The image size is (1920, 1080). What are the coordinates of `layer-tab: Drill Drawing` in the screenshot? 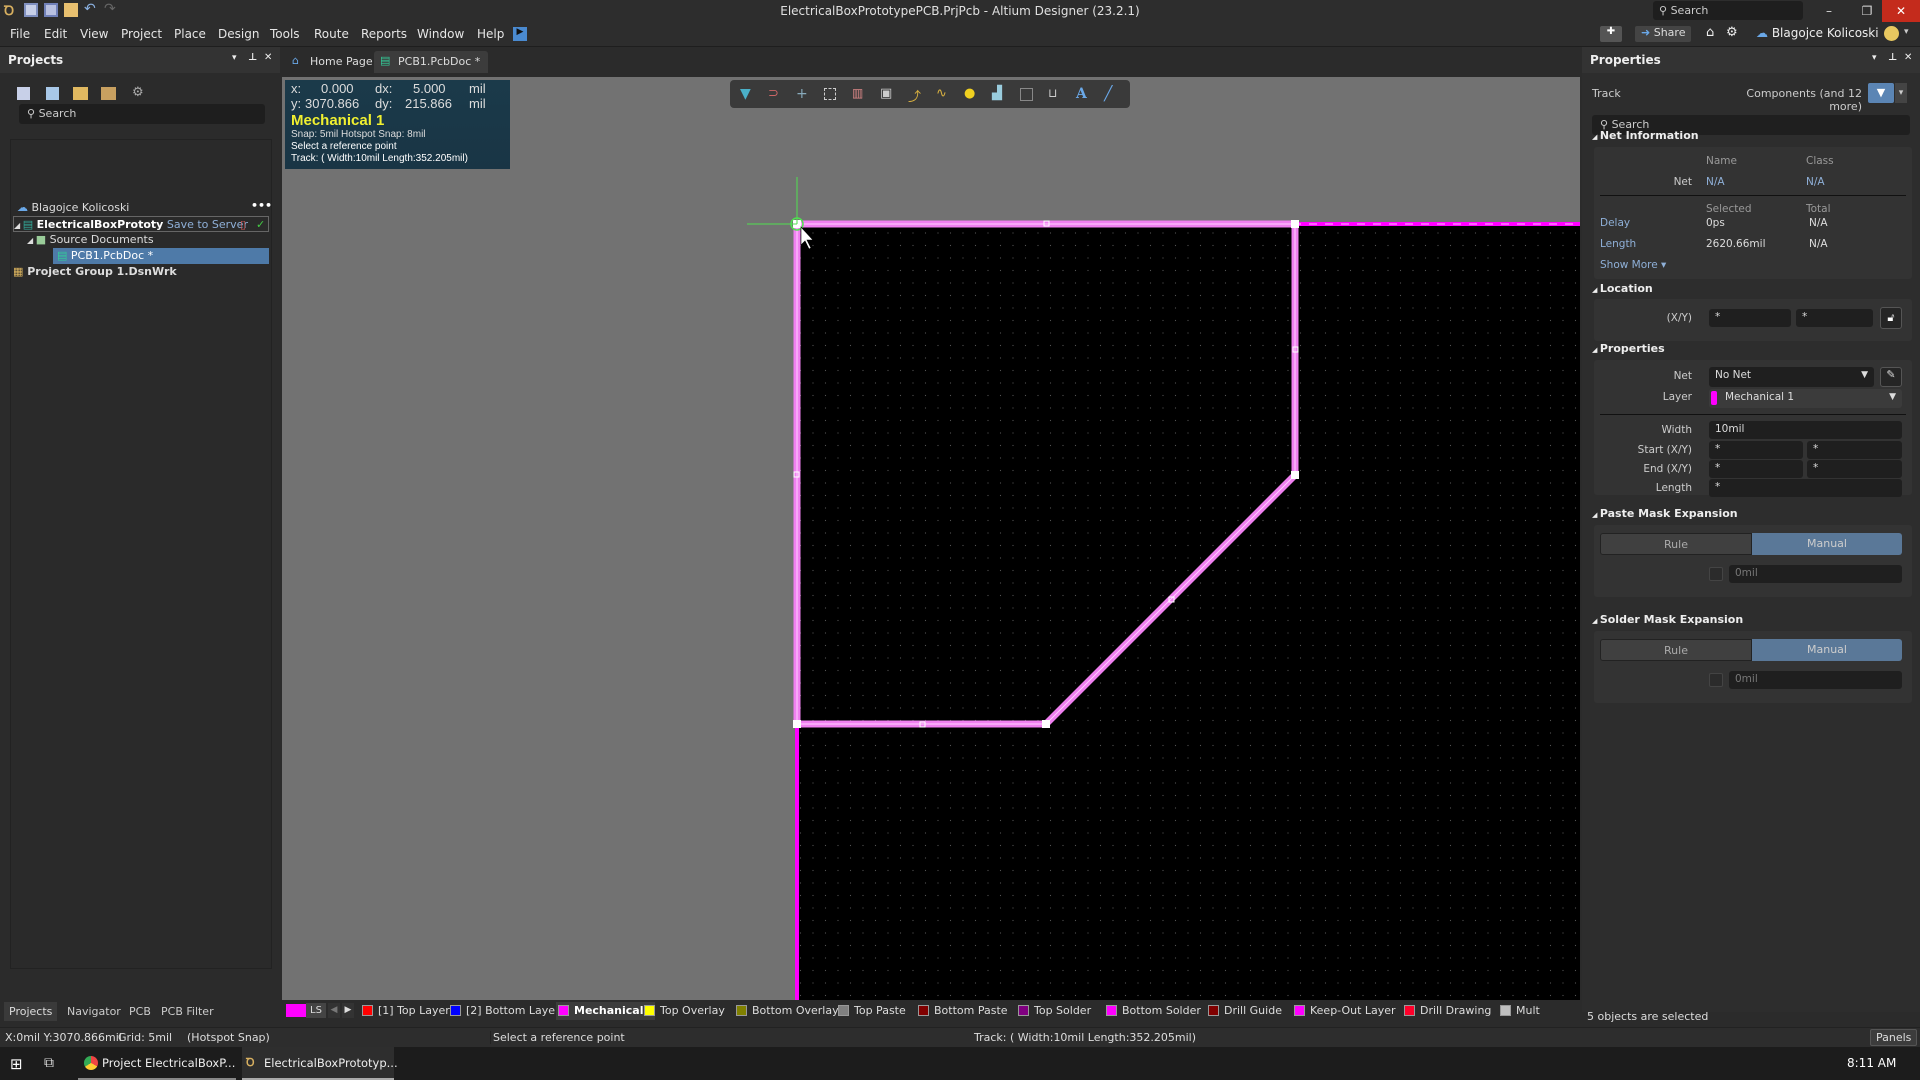 It's located at (1446, 1011).